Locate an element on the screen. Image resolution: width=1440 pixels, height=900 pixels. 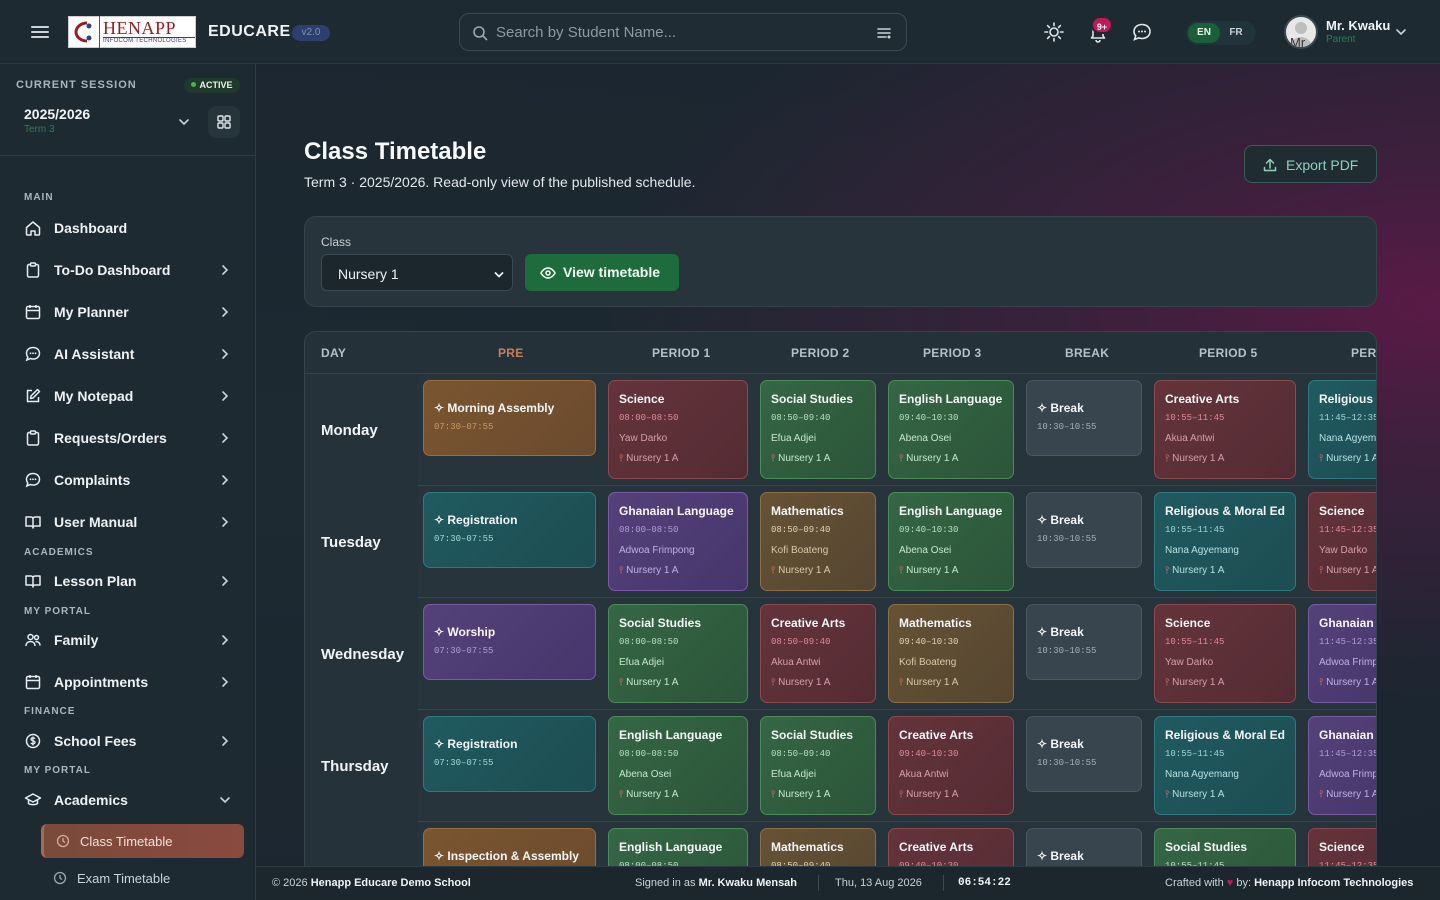
pre-period-cell: ✧ Morning Assembly 07:30–07:55 is located at coordinates (509, 418).